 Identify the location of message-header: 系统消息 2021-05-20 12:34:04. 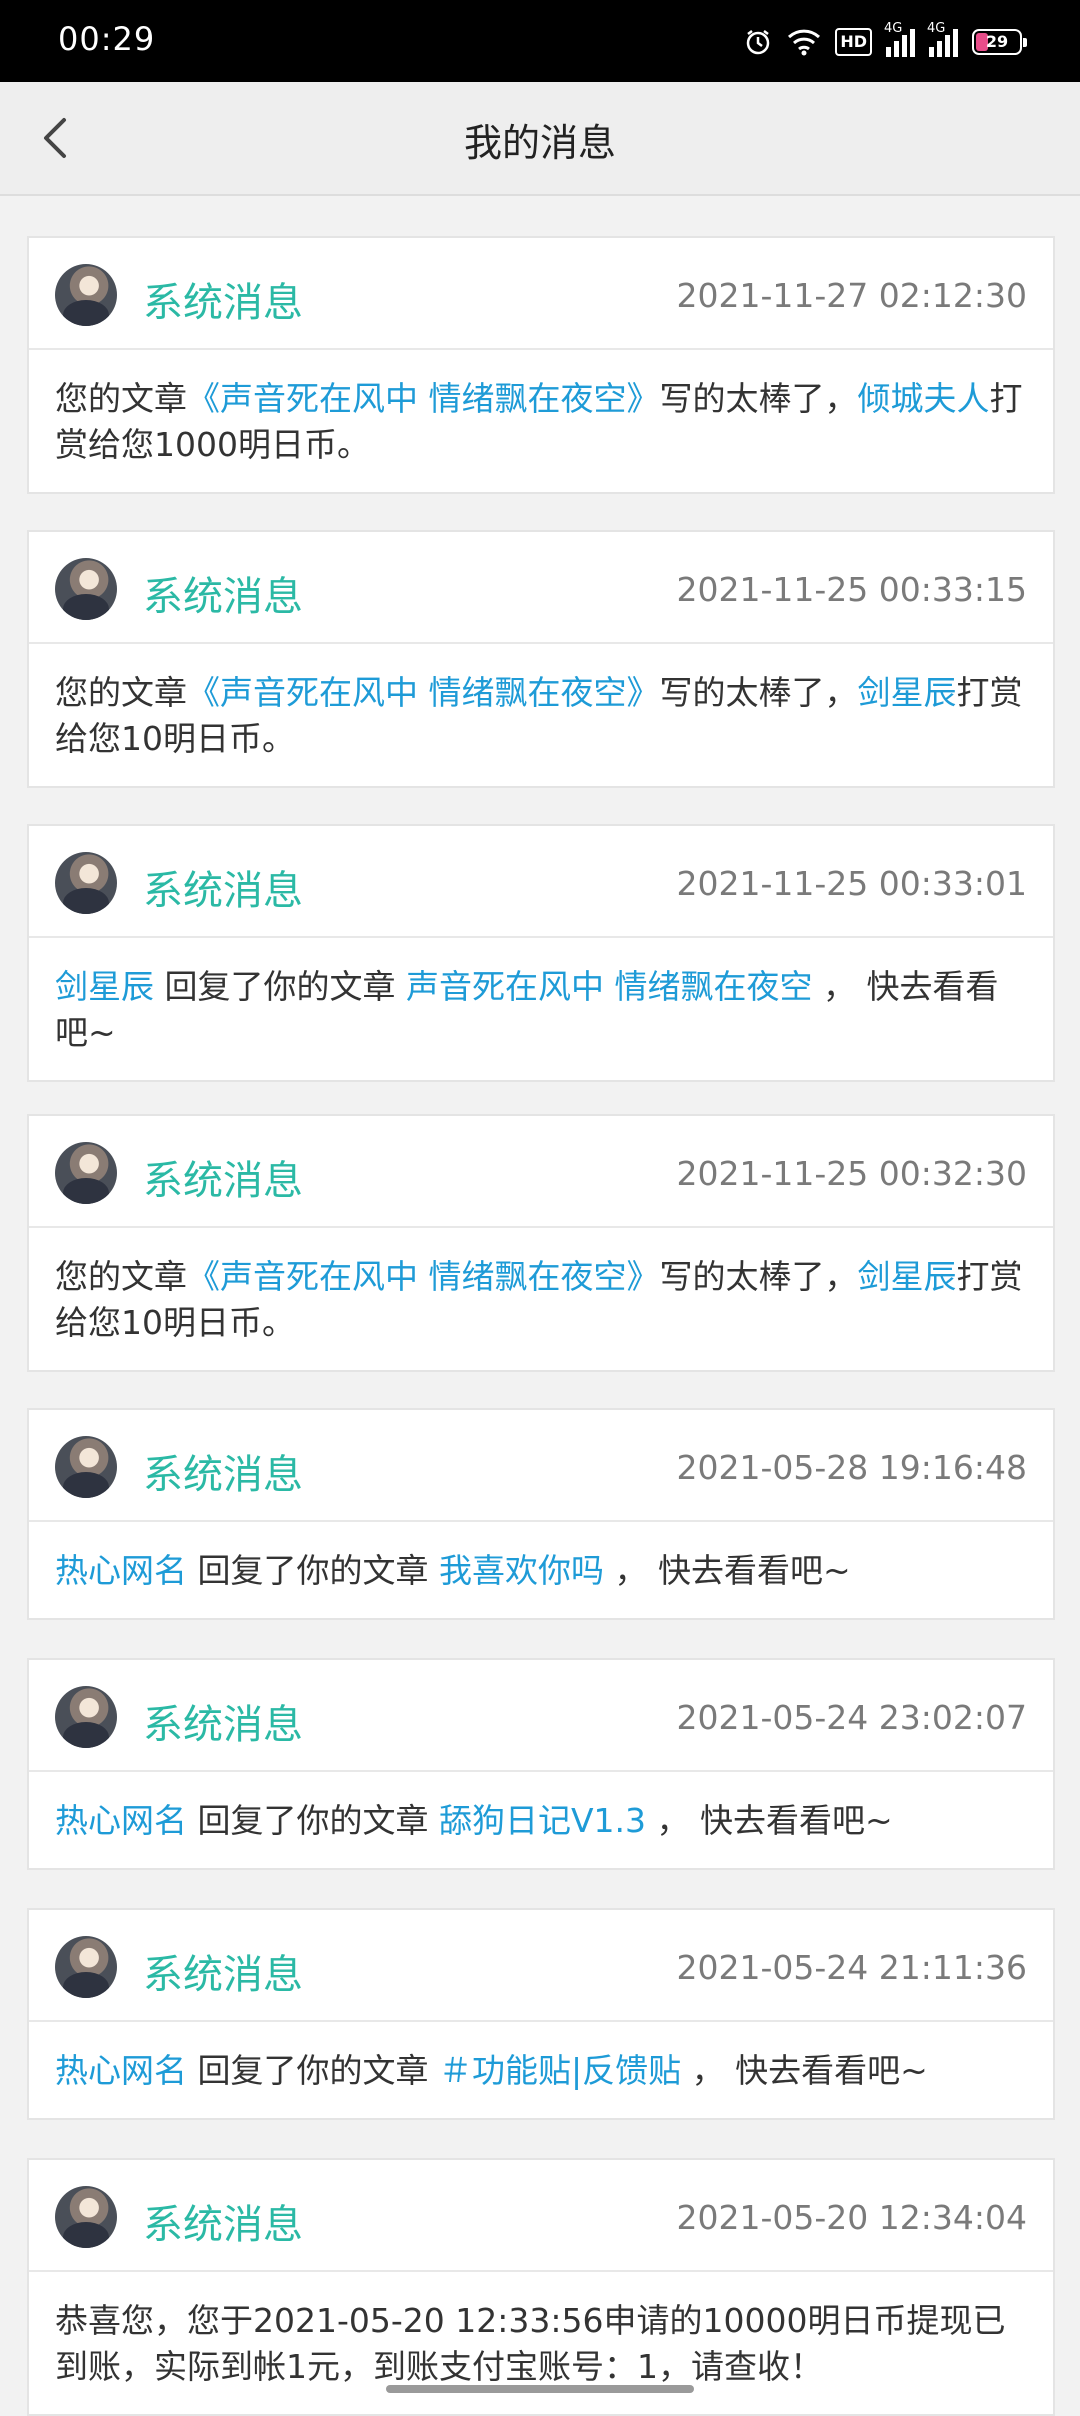
(541, 2216).